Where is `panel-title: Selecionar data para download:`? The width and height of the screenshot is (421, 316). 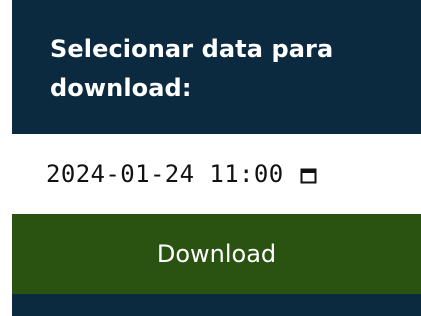 panel-title: Selecionar data para download: is located at coordinates (192, 68).